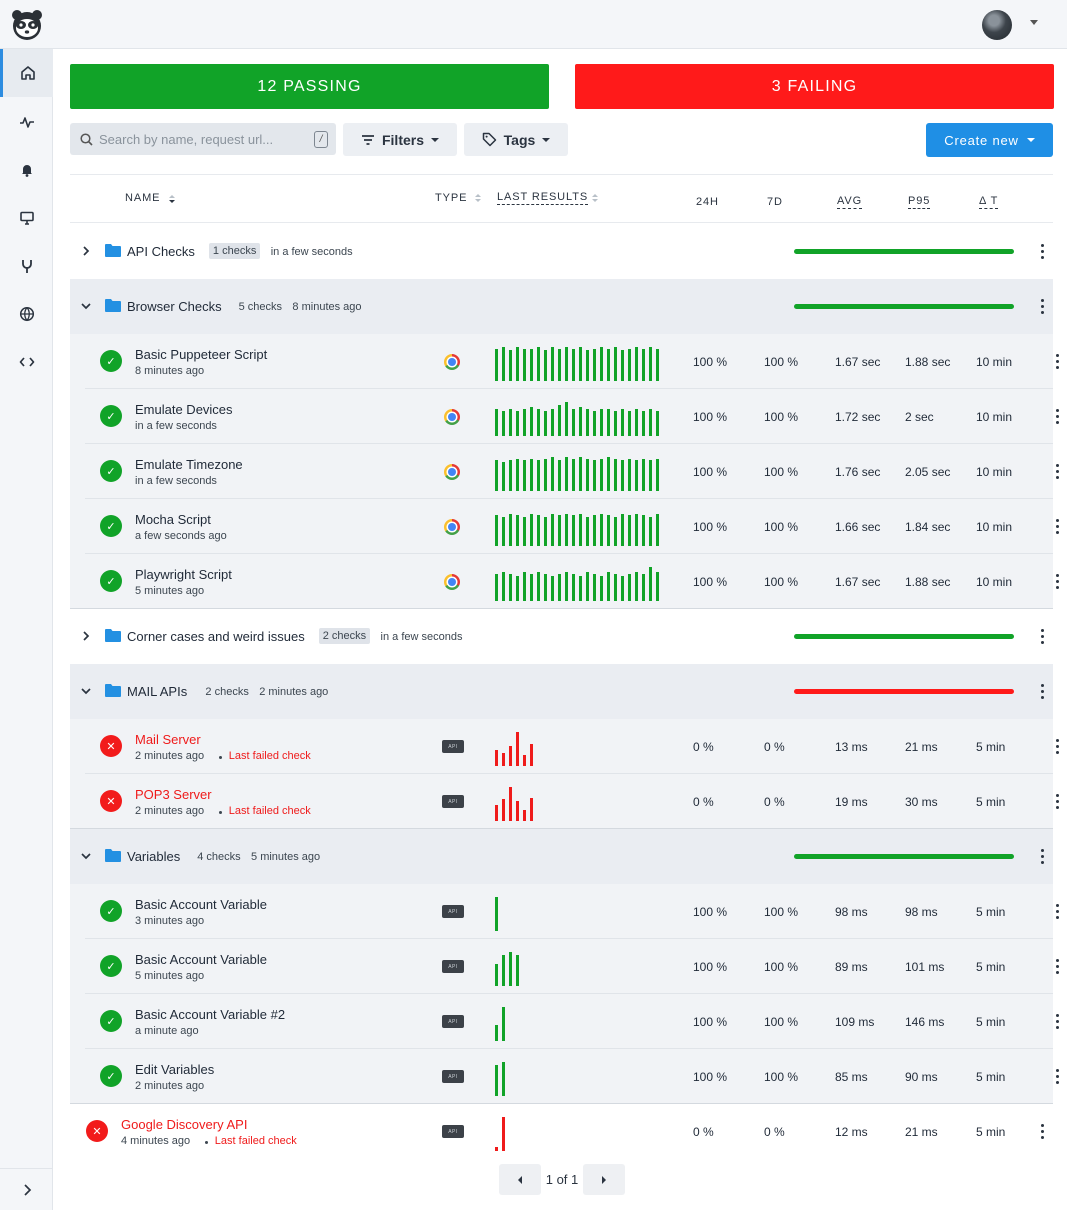 Image resolution: width=1067 pixels, height=1210 pixels. I want to click on create-new-button: Create new, so click(989, 140).